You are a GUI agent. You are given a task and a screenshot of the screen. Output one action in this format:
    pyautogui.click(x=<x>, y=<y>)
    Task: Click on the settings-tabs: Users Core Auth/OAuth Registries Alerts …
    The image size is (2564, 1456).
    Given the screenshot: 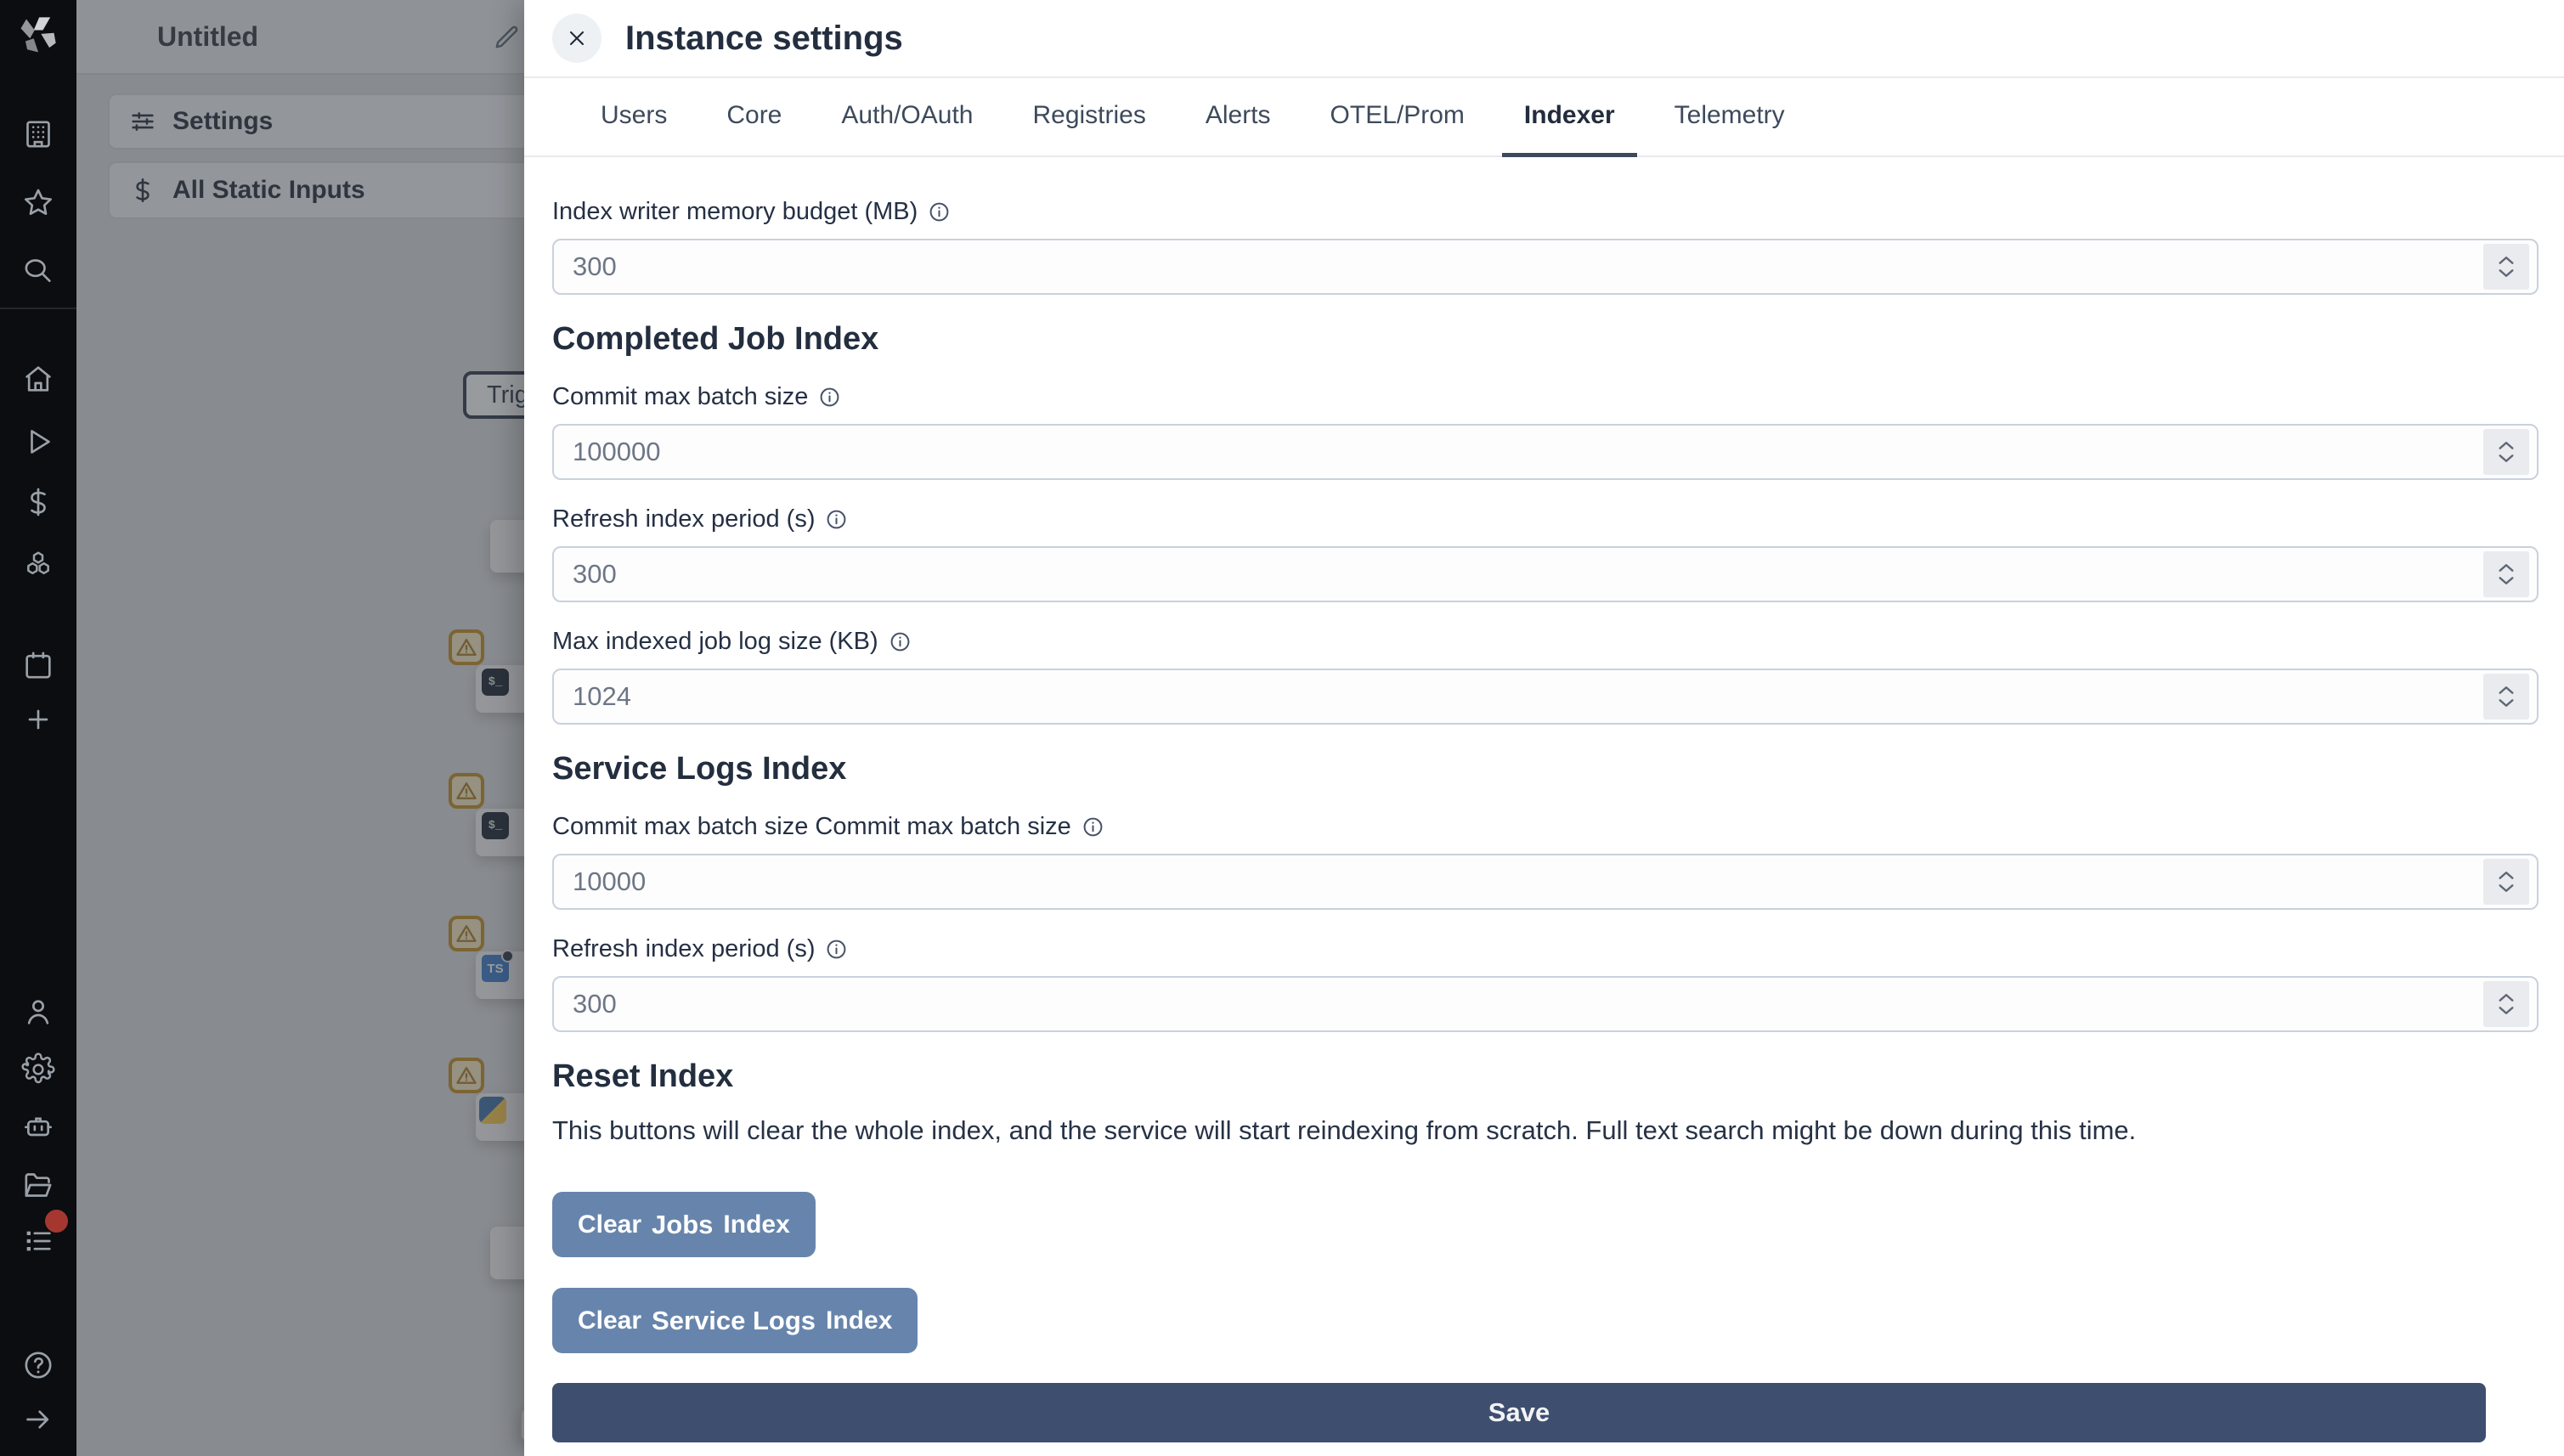 What is the action you would take?
    pyautogui.click(x=1544, y=117)
    